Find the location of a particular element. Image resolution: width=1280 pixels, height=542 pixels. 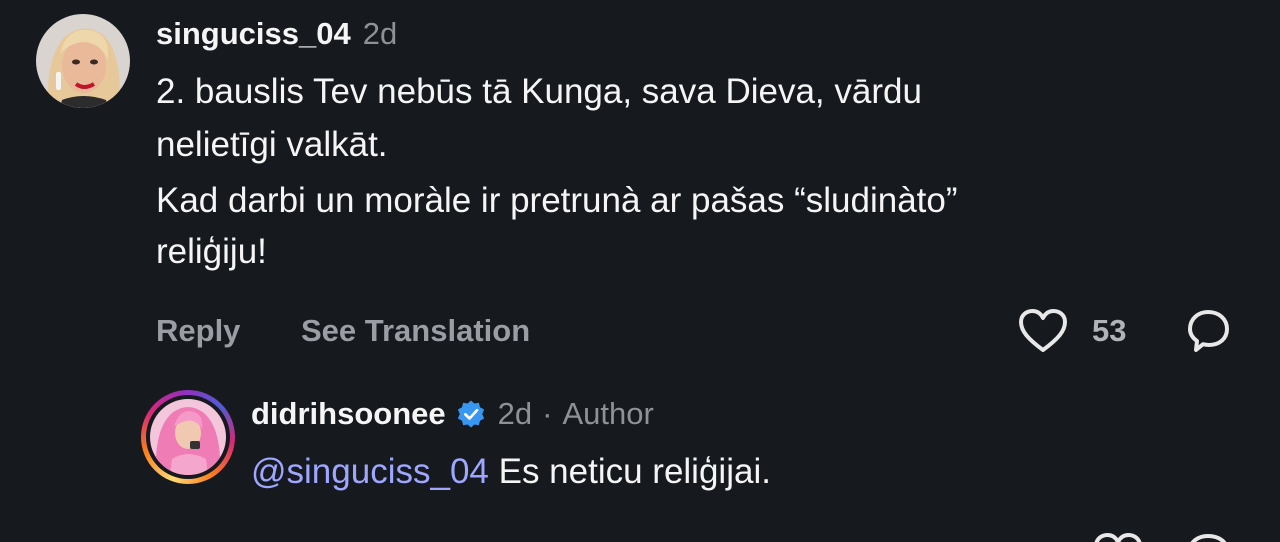

story-ring is located at coordinates (188, 437).